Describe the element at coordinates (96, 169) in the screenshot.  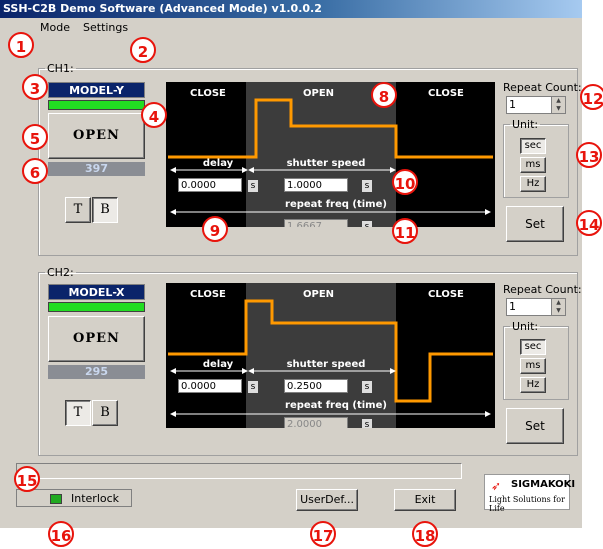
I see `ch1-counter: 397` at that location.